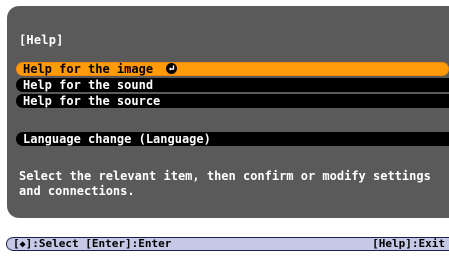  Describe the element at coordinates (88, 85) in the screenshot. I see `menu-item-label: Help for the sound` at that location.